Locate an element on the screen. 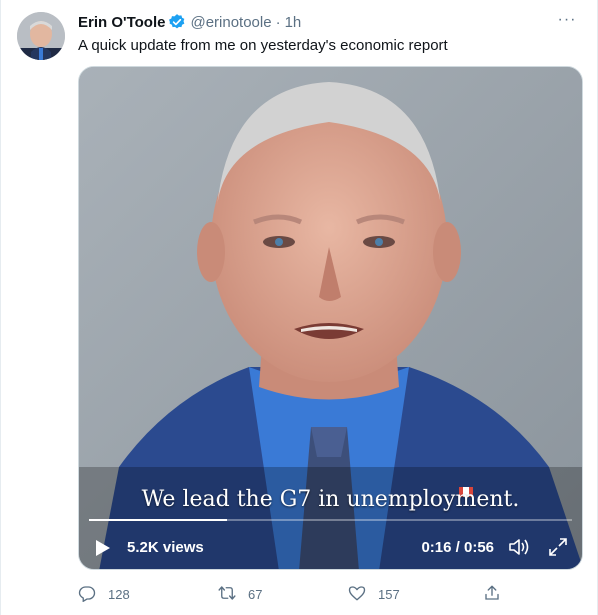 The height and width of the screenshot is (615, 598). retweet-icon is located at coordinates (233, 594).